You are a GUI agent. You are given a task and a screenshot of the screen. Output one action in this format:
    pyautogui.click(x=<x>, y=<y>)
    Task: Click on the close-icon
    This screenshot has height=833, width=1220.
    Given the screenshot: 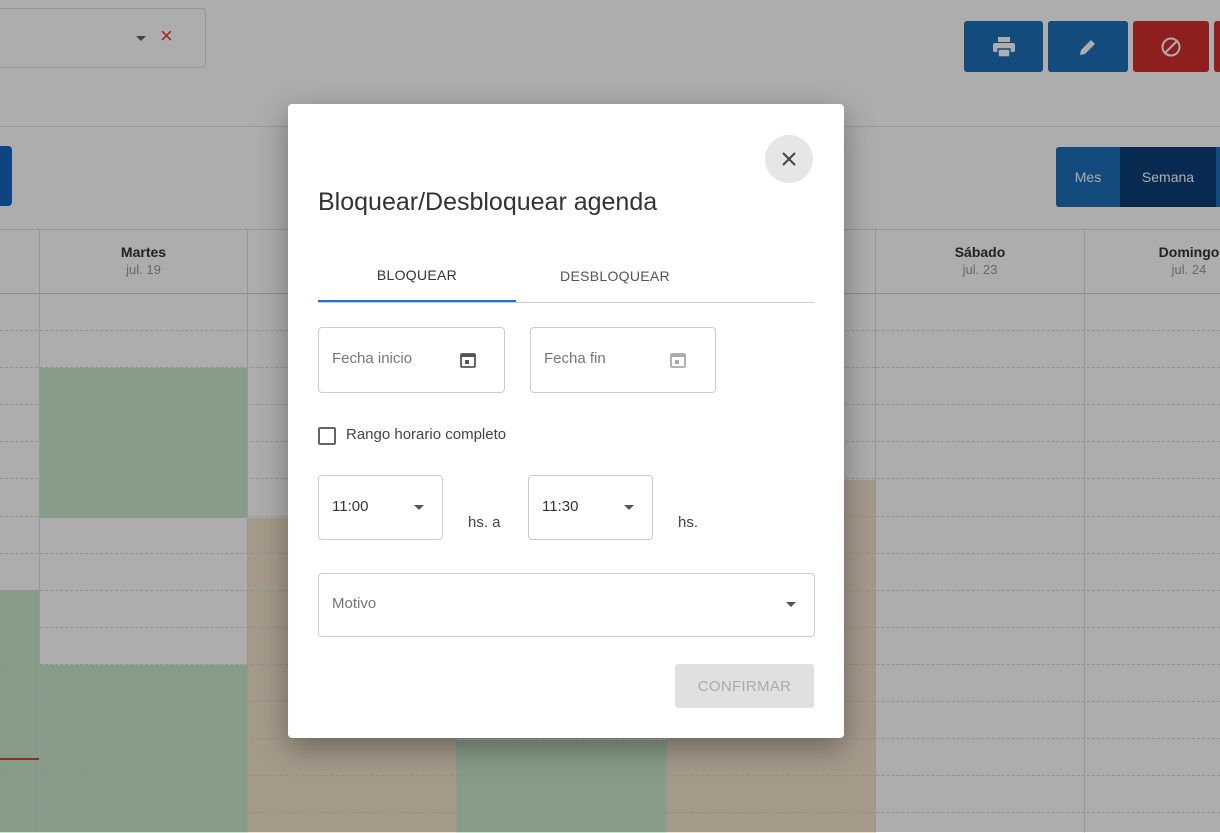 What is the action you would take?
    pyautogui.click(x=789, y=159)
    